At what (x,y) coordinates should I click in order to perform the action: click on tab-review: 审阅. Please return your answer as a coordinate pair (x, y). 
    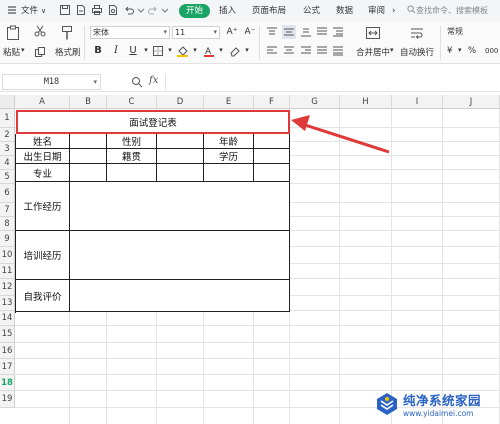
    Looking at the image, I should click on (376, 11).